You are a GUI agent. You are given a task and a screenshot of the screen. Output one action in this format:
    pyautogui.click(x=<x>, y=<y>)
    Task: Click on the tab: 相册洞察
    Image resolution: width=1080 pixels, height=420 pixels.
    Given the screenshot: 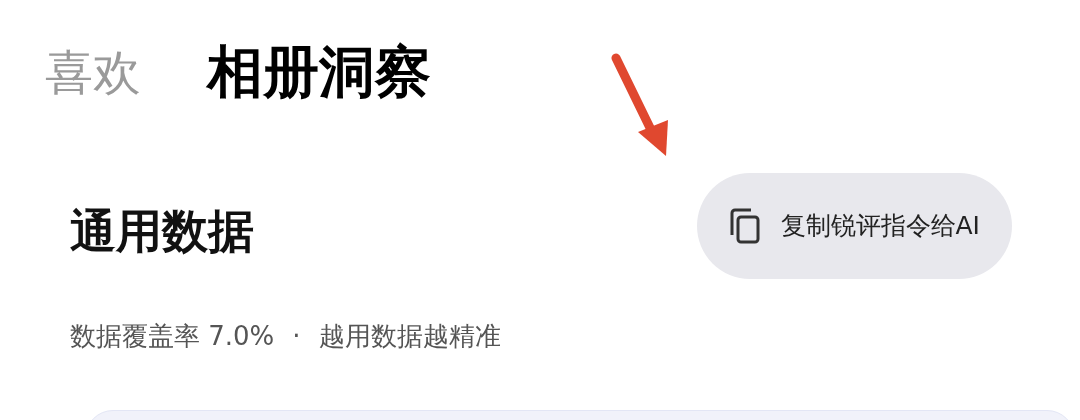 What is the action you would take?
    pyautogui.click(x=319, y=72)
    